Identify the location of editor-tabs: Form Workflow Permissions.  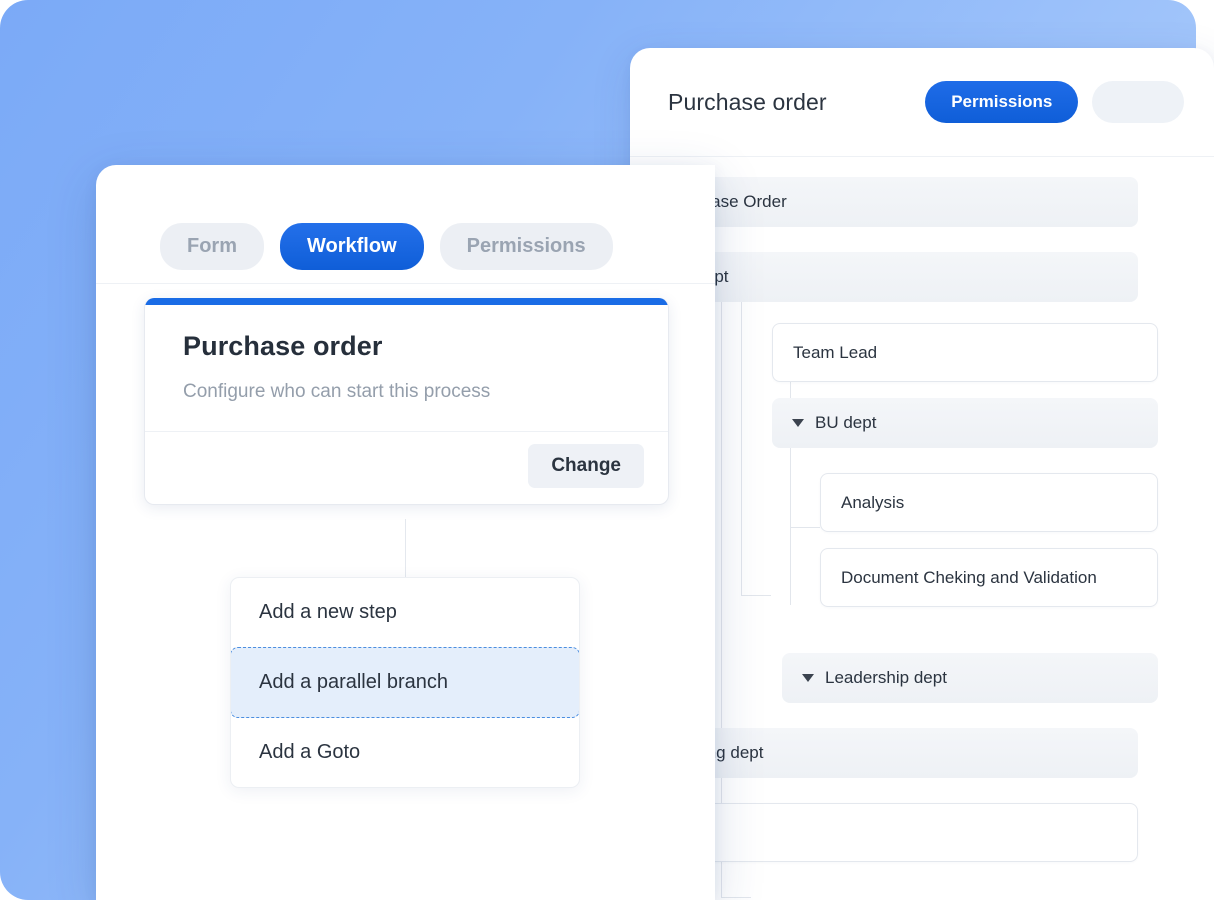
(405, 224).